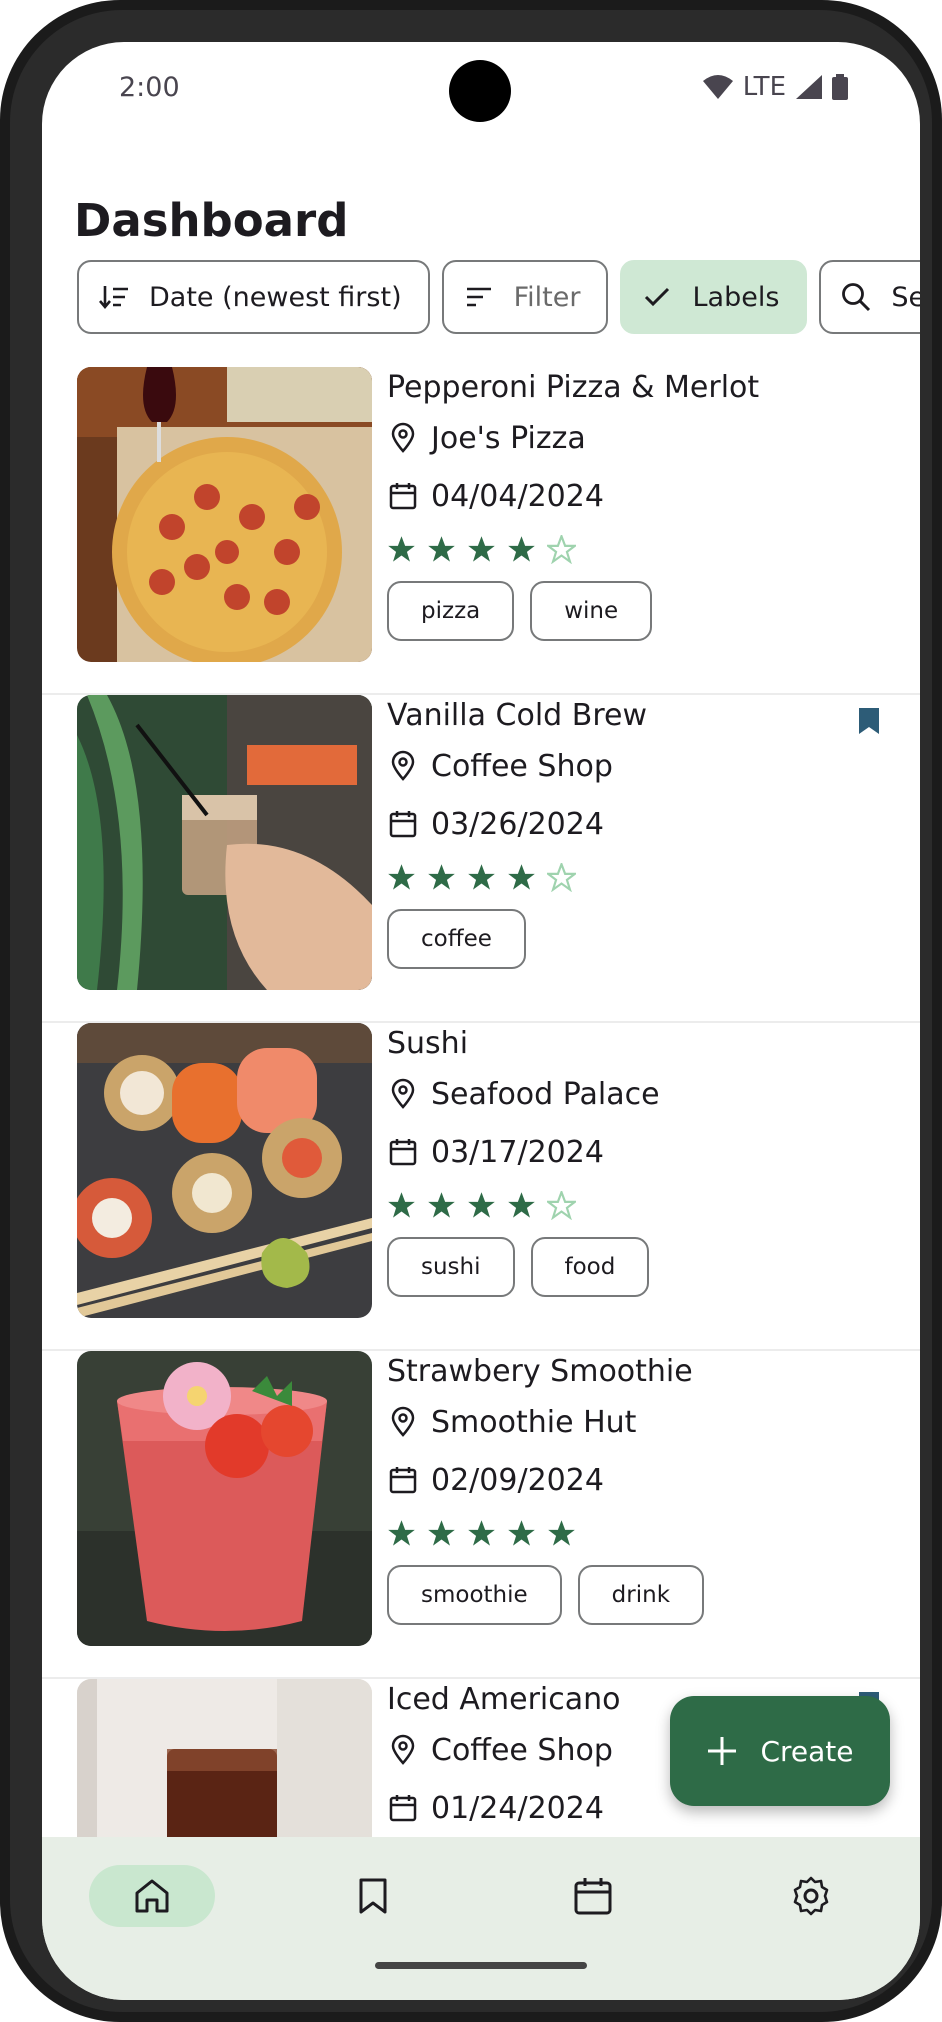  Describe the element at coordinates (780, 1751) in the screenshot. I see `create-button: Create` at that location.